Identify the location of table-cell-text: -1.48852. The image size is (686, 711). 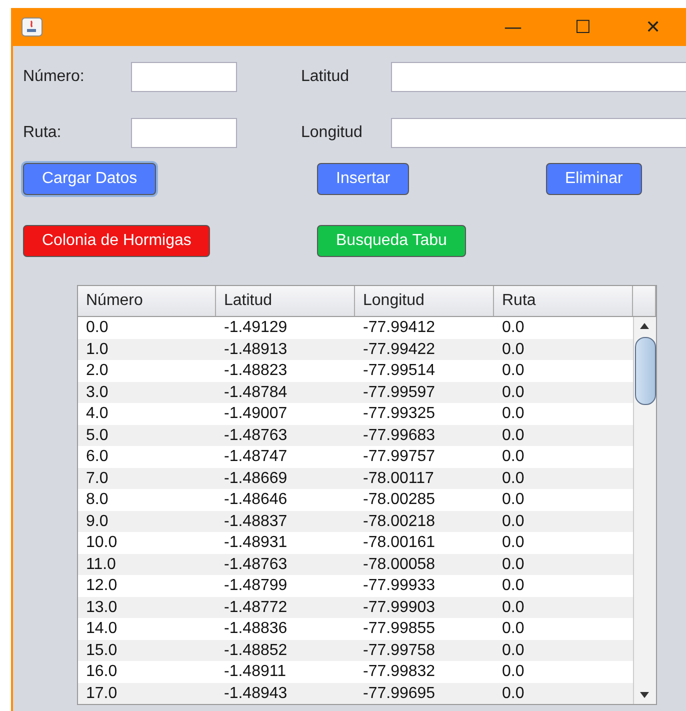
(255, 650).